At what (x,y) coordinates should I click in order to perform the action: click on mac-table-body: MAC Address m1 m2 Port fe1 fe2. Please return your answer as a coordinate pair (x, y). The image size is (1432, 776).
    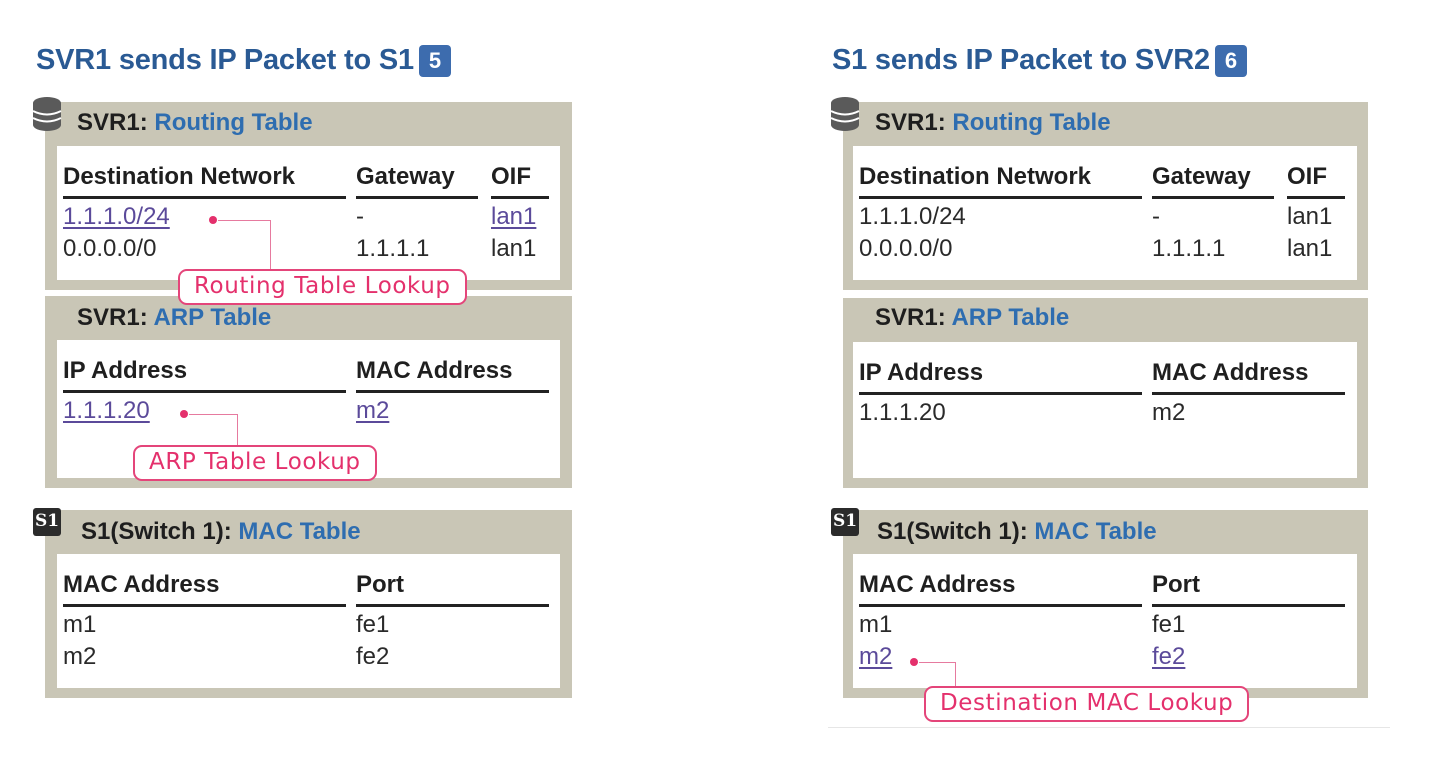
    Looking at the image, I should click on (308, 621).